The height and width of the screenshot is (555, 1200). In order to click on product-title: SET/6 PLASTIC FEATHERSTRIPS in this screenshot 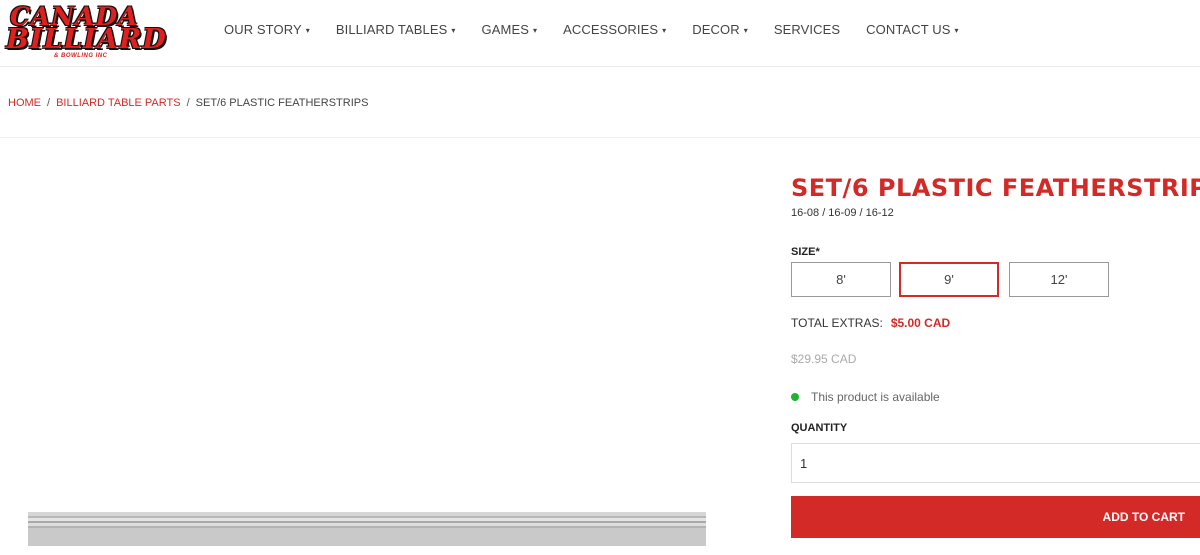, I will do `click(995, 188)`.